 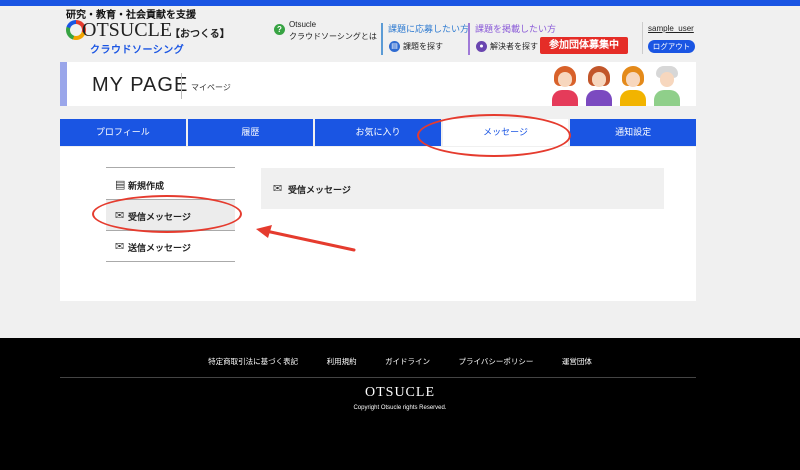 What do you see at coordinates (146, 186) in the screenshot?
I see `sidebar-item-label: 新規作成` at bounding box center [146, 186].